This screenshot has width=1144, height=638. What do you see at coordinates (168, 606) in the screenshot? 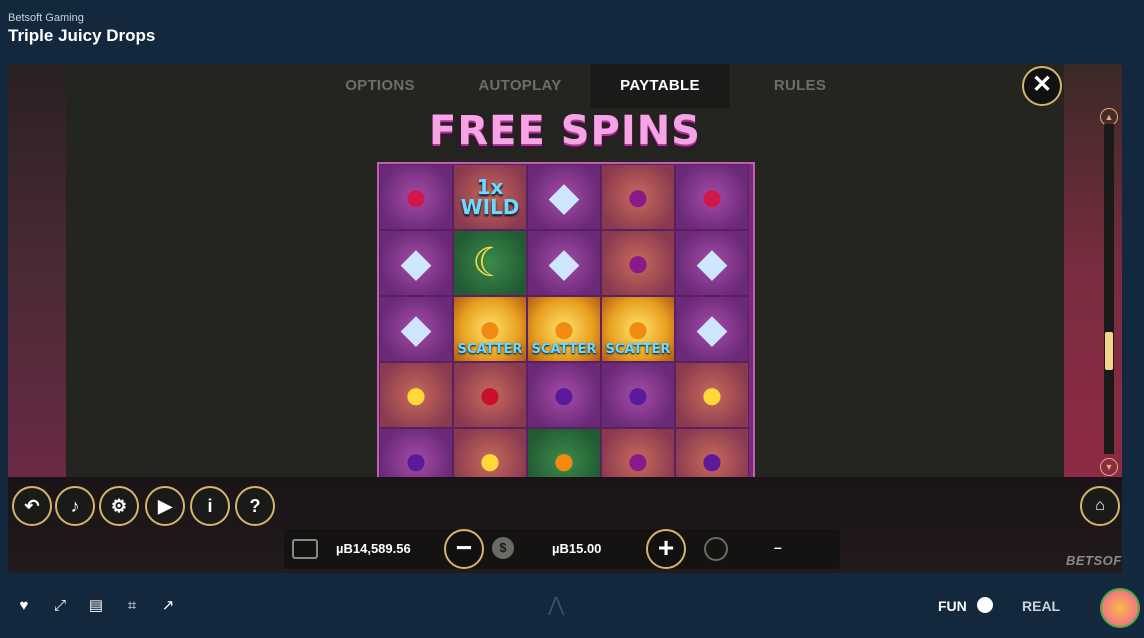
I see `external-link-icon: ↗` at bounding box center [168, 606].